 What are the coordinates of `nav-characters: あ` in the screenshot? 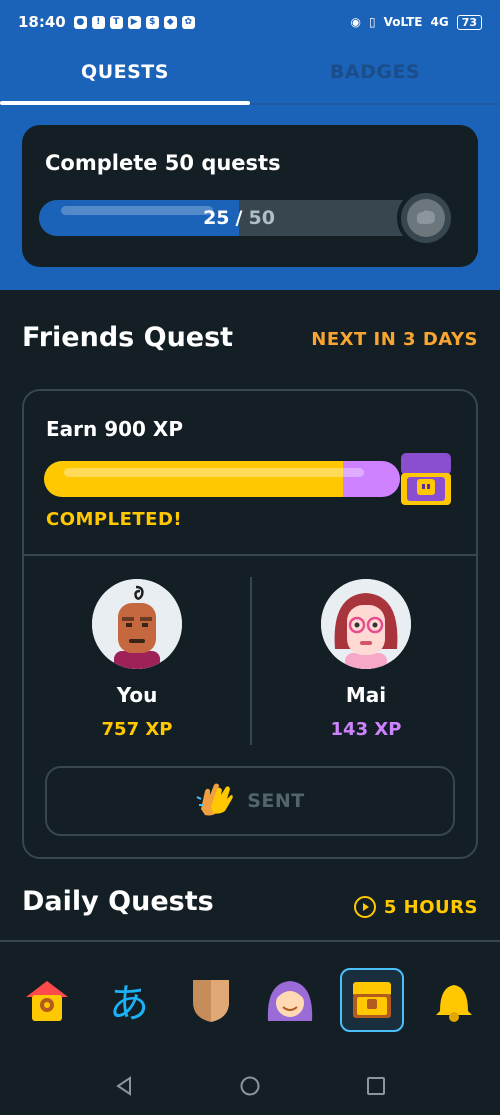 It's located at (129, 1000).